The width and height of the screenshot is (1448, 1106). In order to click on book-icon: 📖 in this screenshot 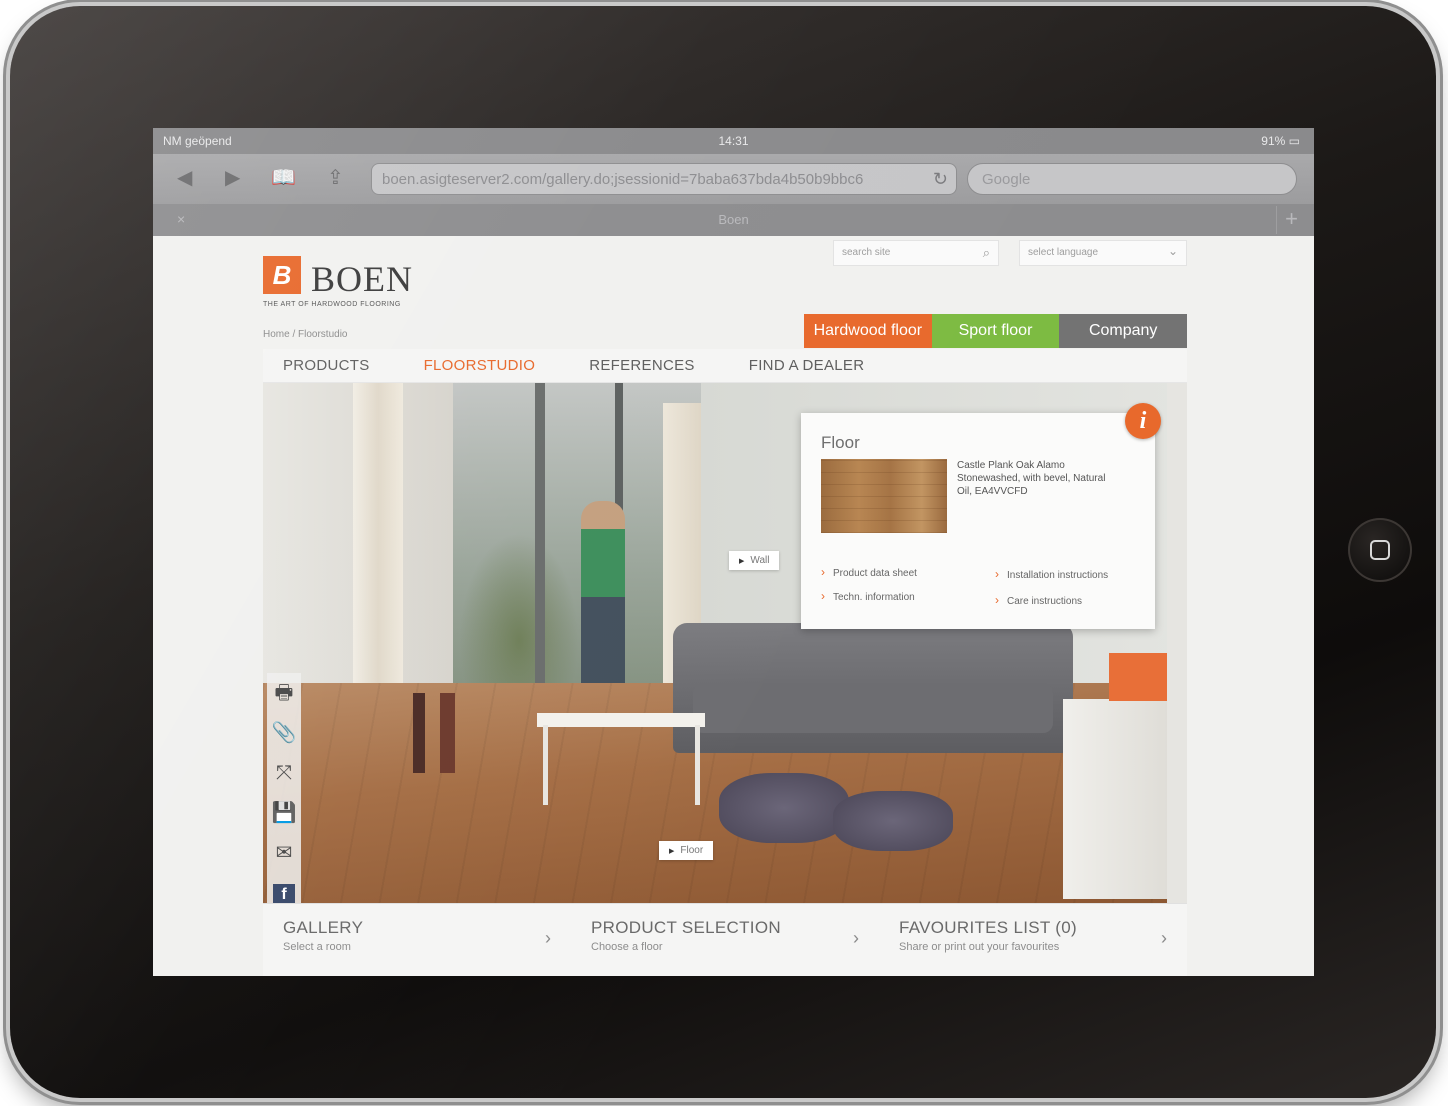, I will do `click(283, 178)`.